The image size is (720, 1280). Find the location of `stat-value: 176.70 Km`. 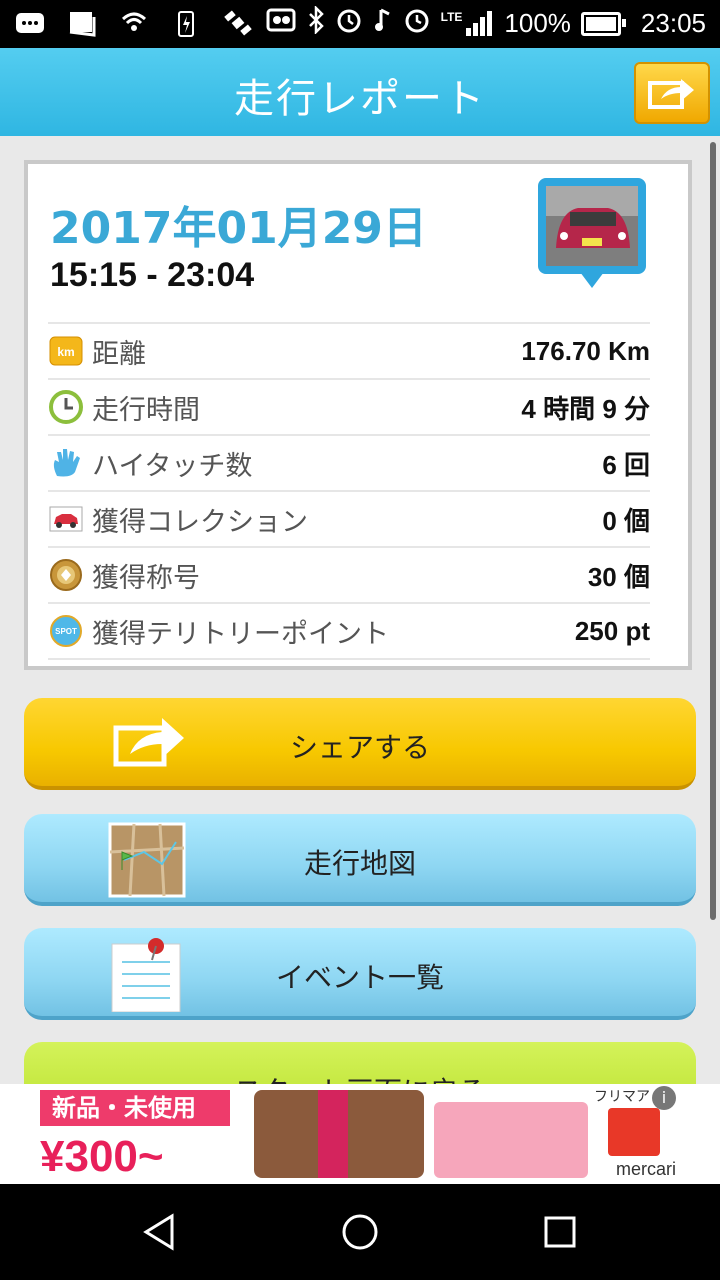

stat-value: 176.70 Km is located at coordinates (585, 350).